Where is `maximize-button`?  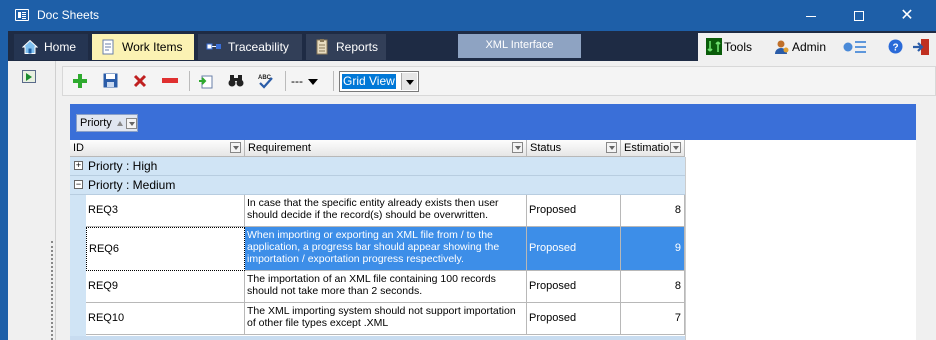 maximize-button is located at coordinates (859, 15).